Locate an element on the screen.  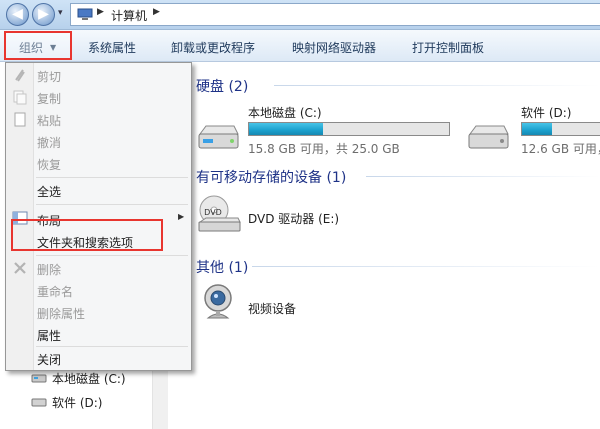
dvd-icon-label: DVD is located at coordinates (213, 212).